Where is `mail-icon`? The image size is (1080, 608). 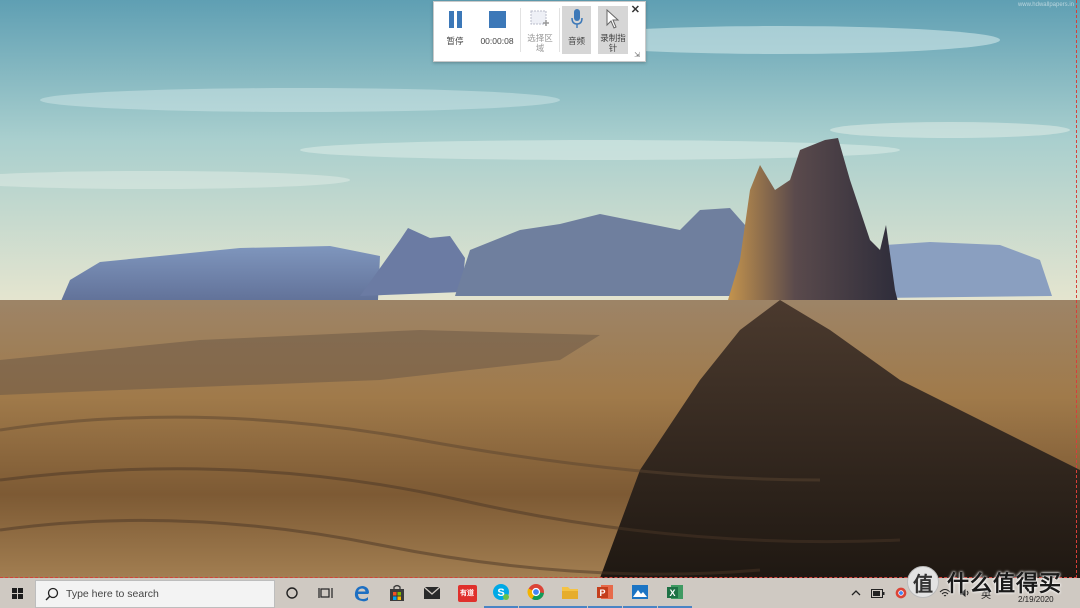
mail-icon is located at coordinates (432, 592).